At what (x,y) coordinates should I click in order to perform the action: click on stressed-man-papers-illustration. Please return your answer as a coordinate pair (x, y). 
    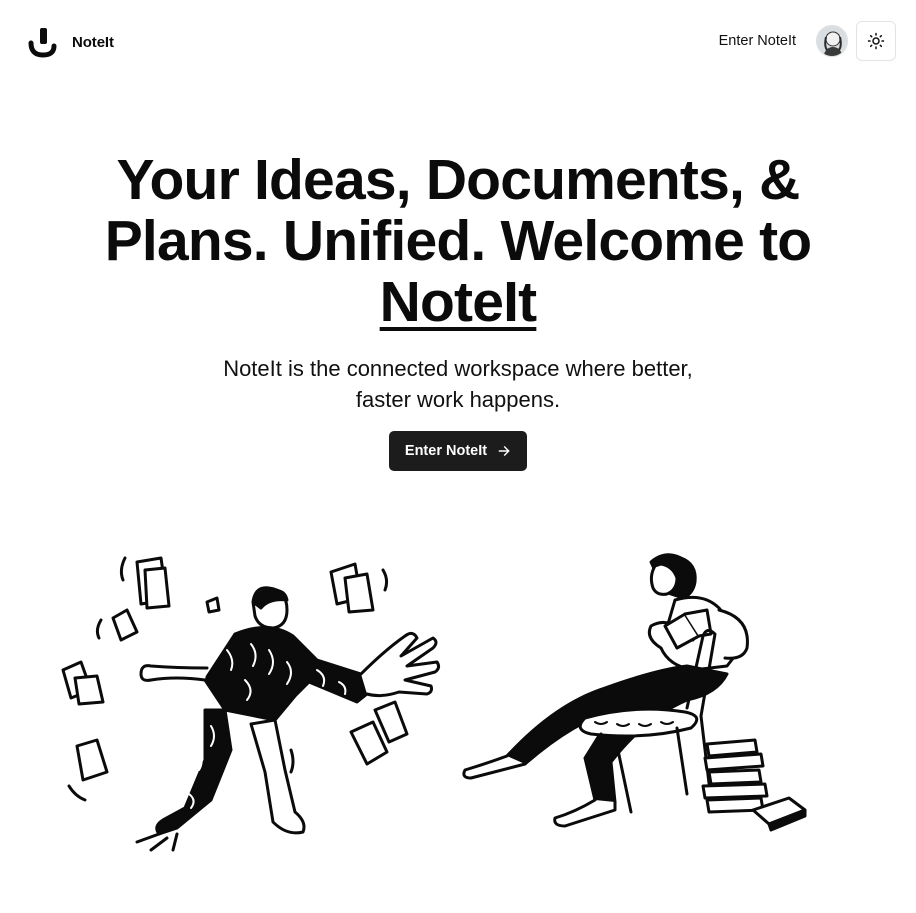
    Looking at the image, I should click on (251, 704).